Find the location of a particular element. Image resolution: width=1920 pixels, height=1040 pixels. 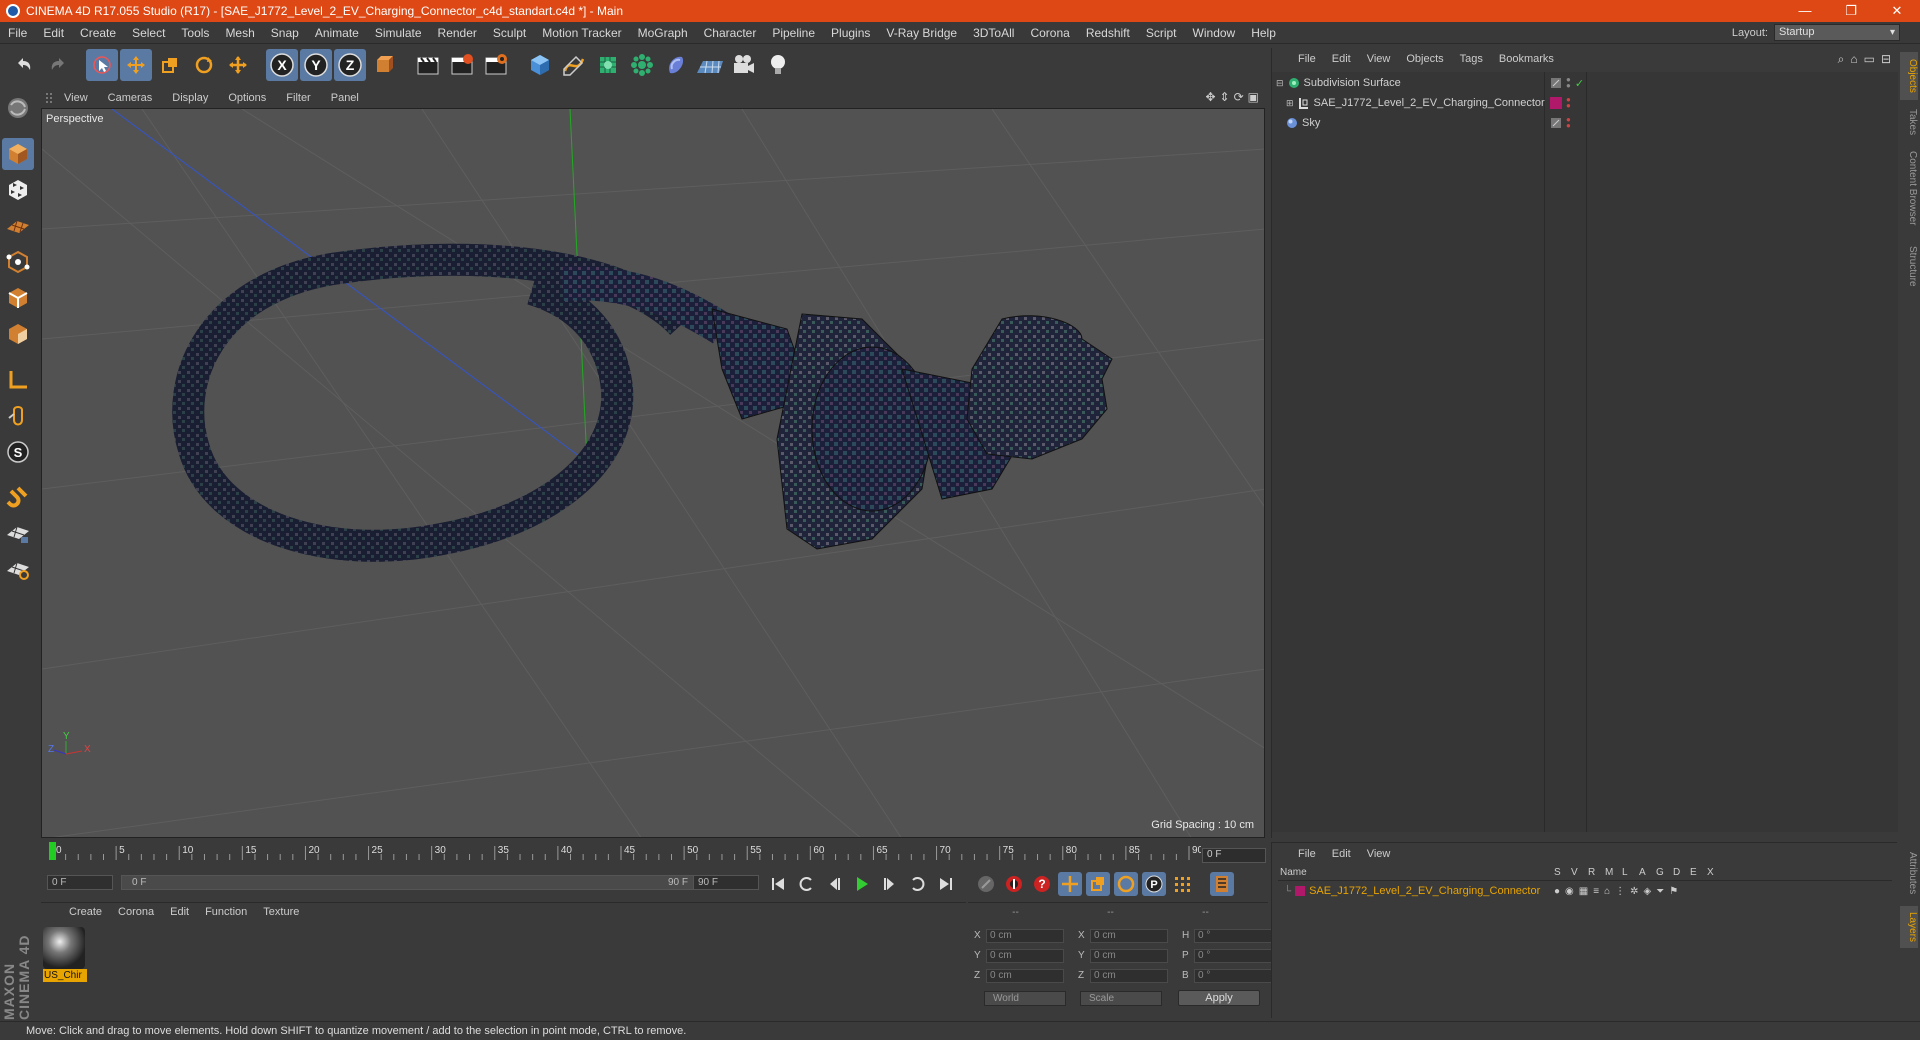

edges-mode-icon is located at coordinates (18, 298).